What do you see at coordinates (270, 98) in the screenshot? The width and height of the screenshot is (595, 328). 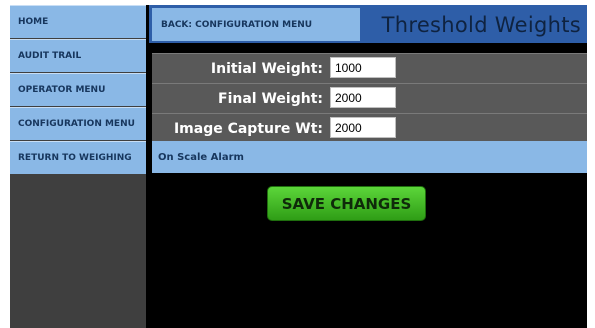 I see `final-weight-label: Final Weight:` at bounding box center [270, 98].